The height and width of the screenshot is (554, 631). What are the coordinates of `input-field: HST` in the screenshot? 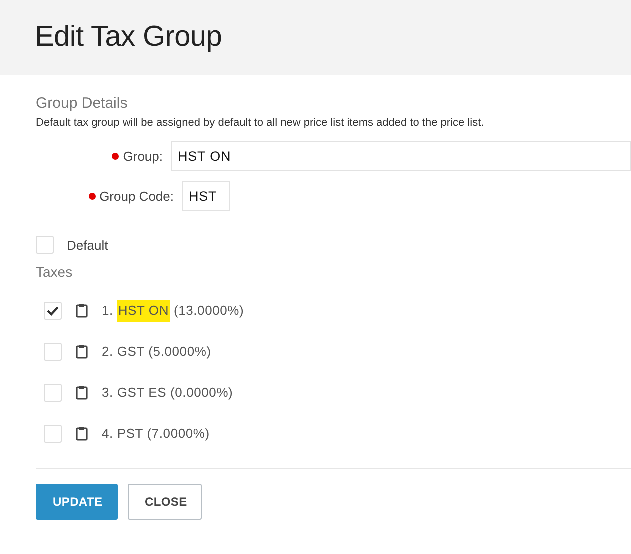 It's located at (206, 196).